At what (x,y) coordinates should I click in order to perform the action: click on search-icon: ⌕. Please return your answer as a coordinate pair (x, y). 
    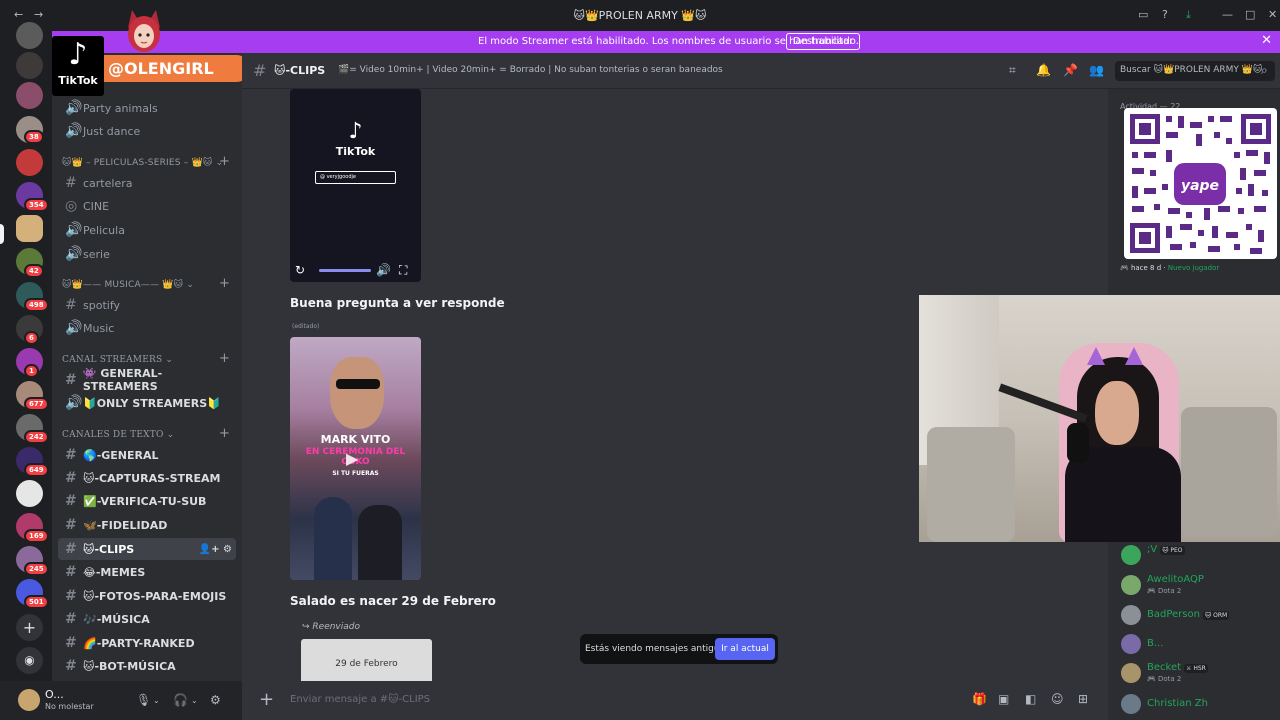
    Looking at the image, I should click on (1264, 70).